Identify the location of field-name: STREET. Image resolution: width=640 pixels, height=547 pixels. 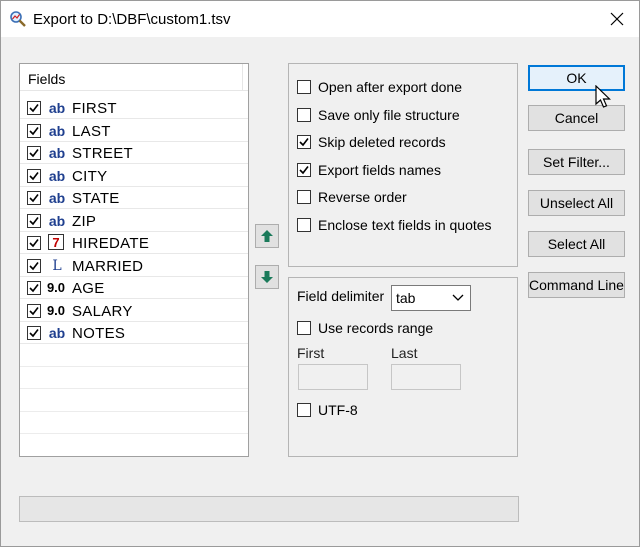
(102, 153).